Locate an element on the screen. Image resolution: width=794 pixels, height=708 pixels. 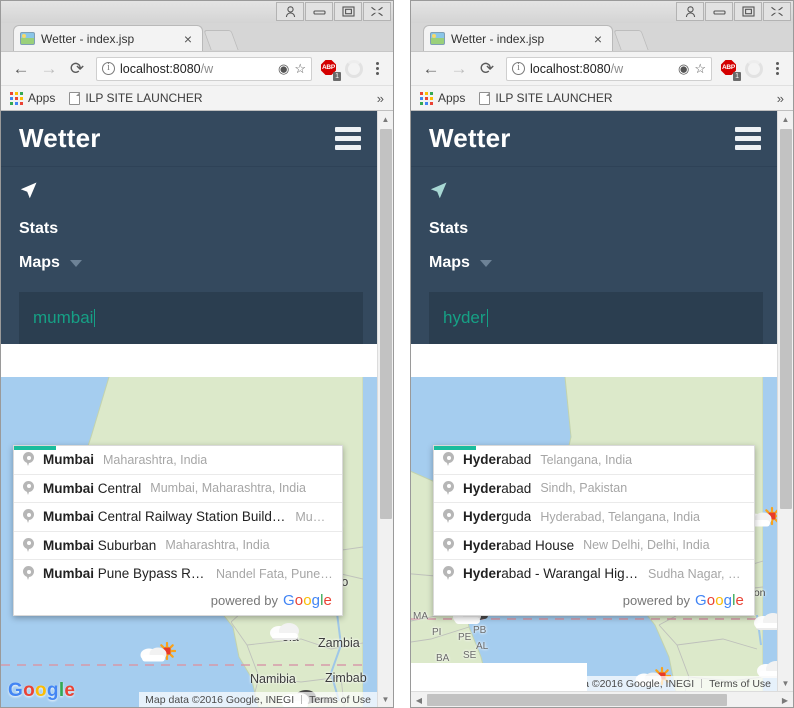
address-bar-url: localhost:8080/w is located at coordinates (577, 68).